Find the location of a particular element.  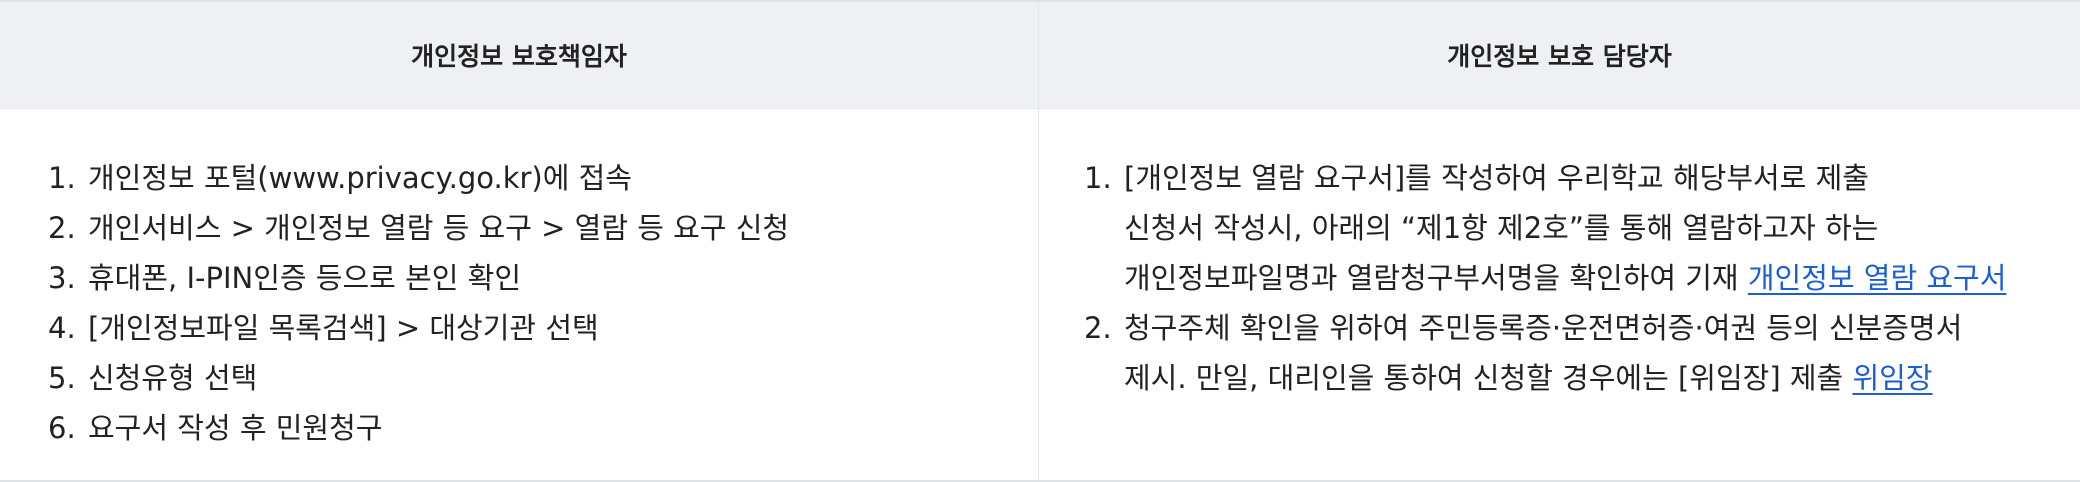

step-text-line: 신청서 작성시, 아래의 “제1항 제2호”를 통해 열람하고자 하는 is located at coordinates (1501, 228).